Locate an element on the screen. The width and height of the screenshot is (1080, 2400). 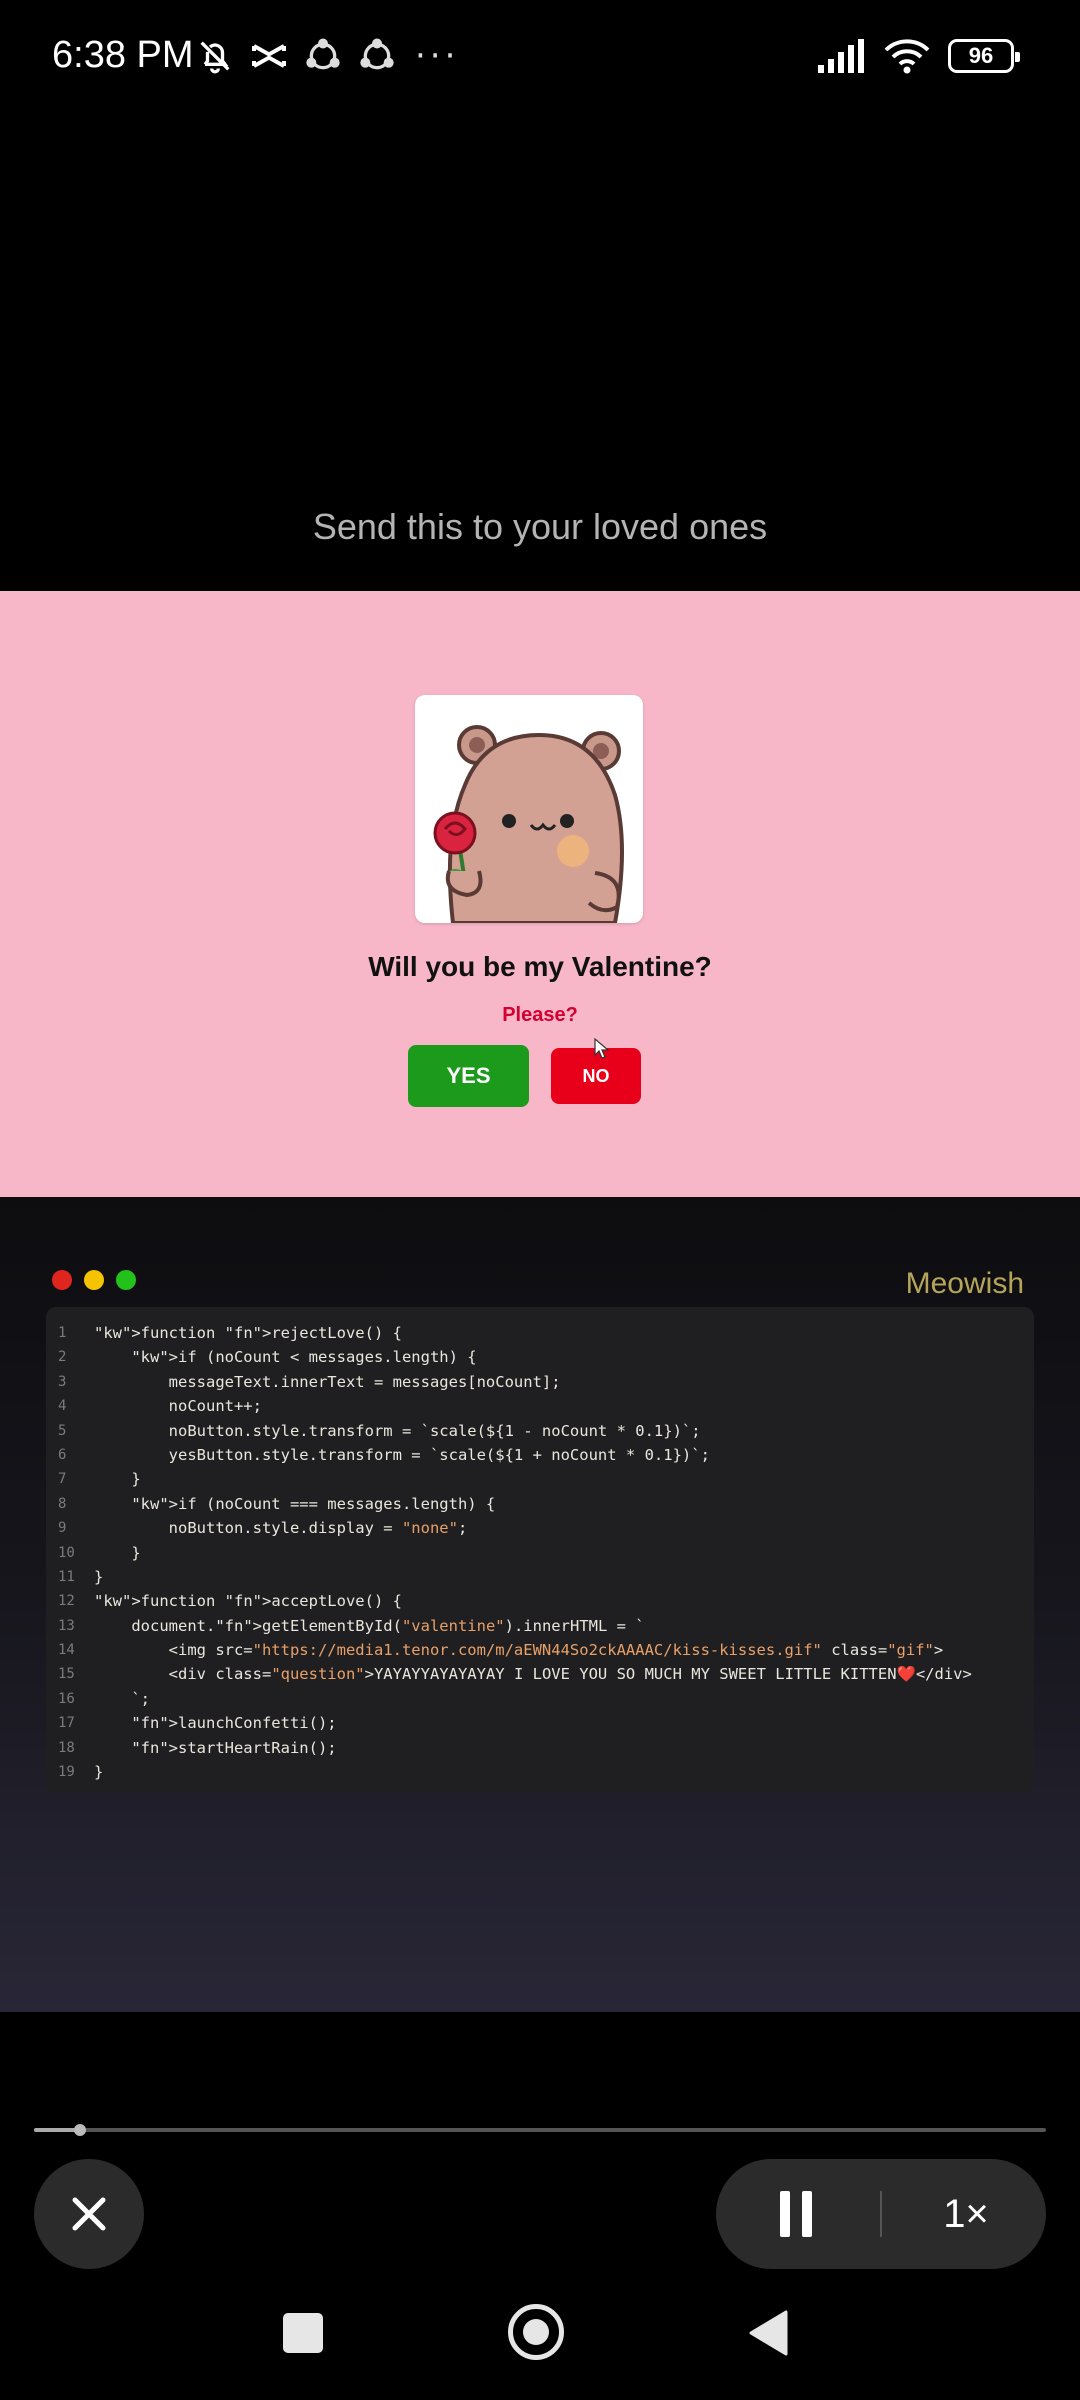
video-caption: Send this to your loved ones is located at coordinates (540, 526).